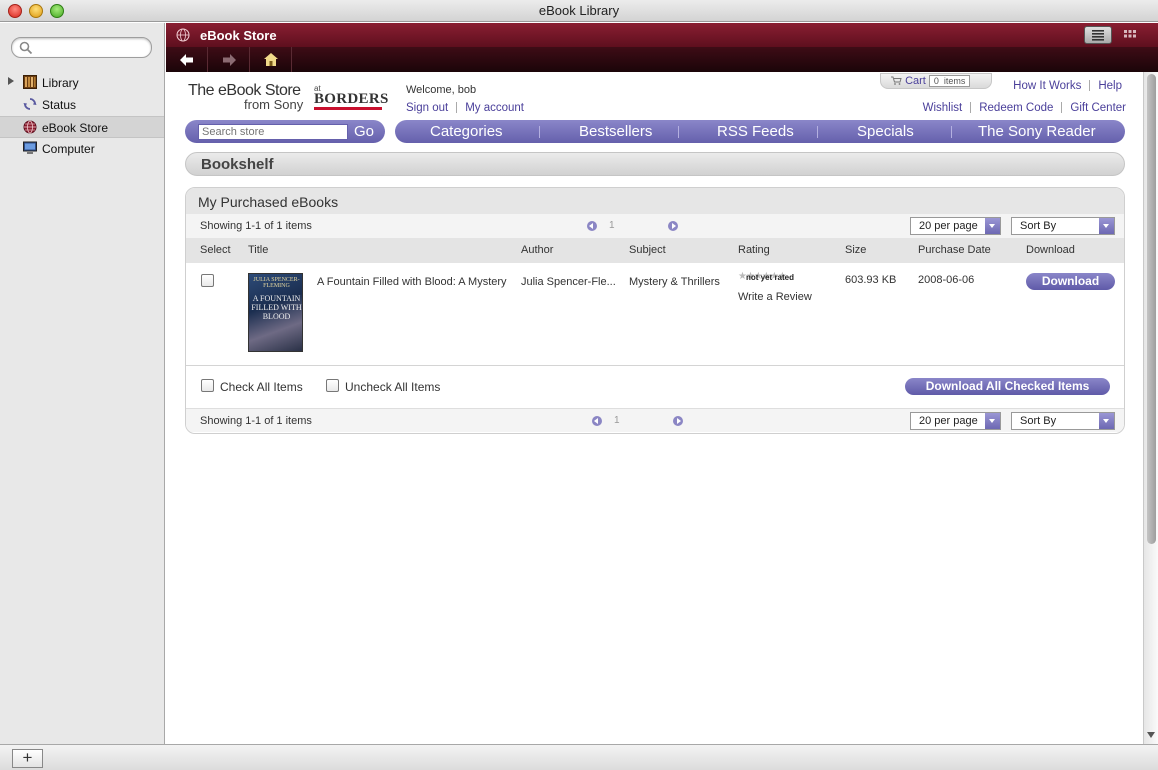  Describe the element at coordinates (615, 131) in the screenshot. I see `menu-bestsellers: Bestsellers` at that location.